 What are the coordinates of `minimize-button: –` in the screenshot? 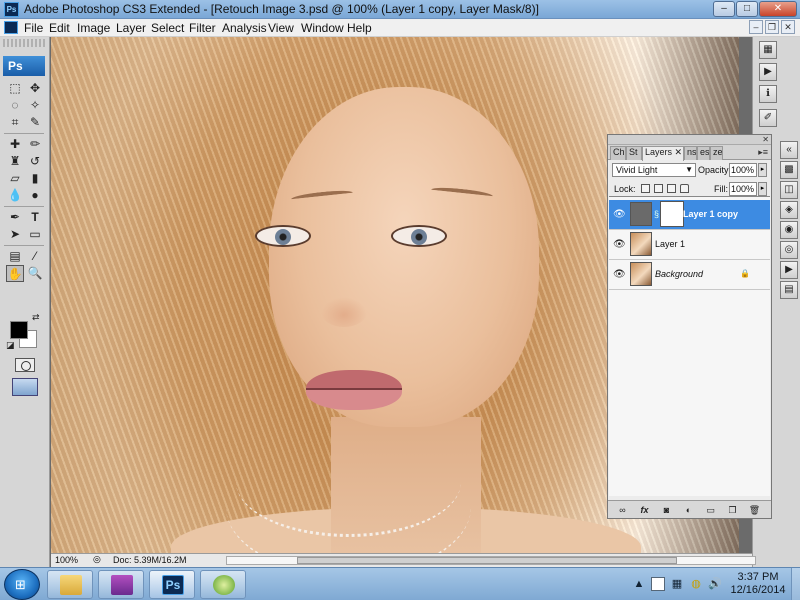 It's located at (724, 9).